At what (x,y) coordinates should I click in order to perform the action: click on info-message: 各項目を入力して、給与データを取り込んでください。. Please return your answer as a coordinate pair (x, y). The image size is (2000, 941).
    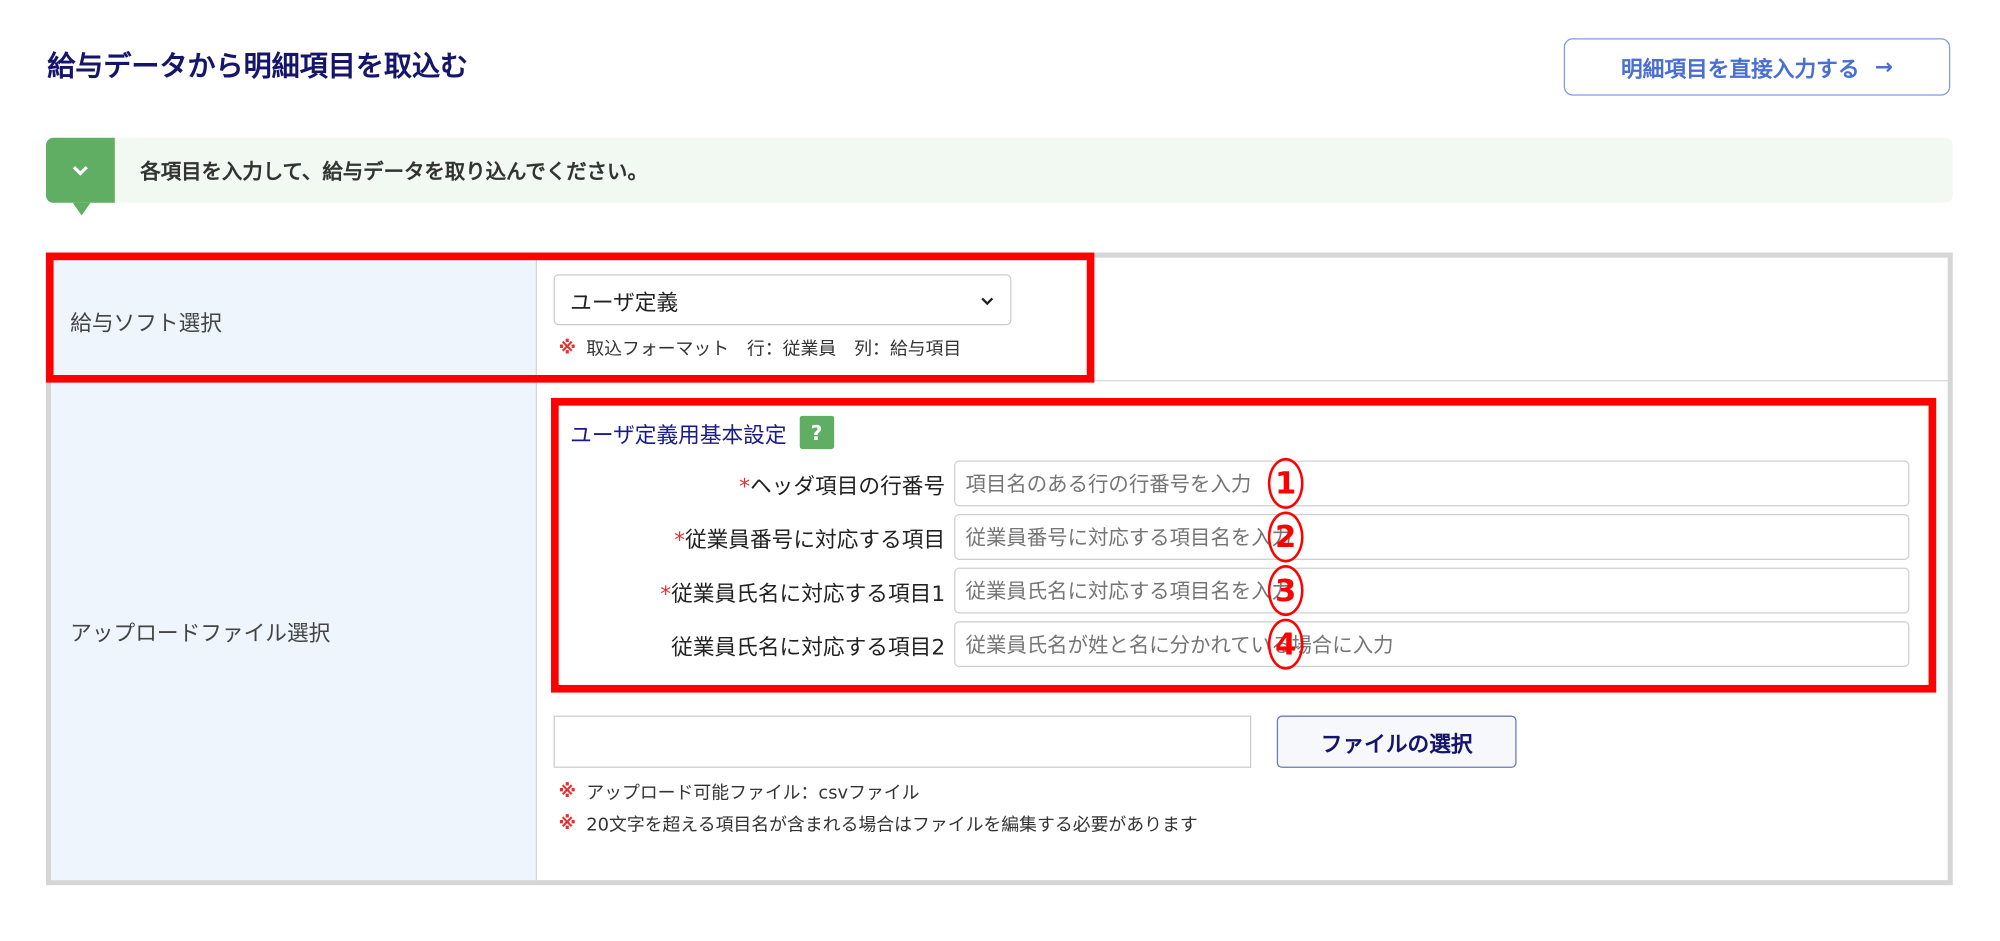
    Looking at the image, I should click on (394, 171).